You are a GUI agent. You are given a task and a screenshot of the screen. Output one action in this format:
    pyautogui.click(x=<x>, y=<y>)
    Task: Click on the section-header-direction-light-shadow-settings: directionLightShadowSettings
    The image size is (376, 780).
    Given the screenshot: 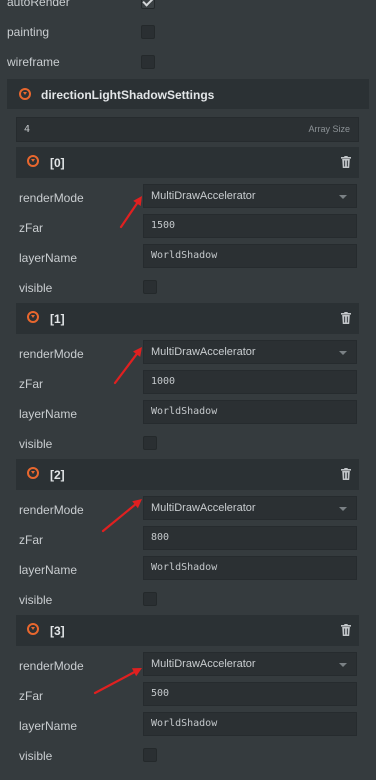 What is the action you would take?
    pyautogui.click(x=188, y=94)
    